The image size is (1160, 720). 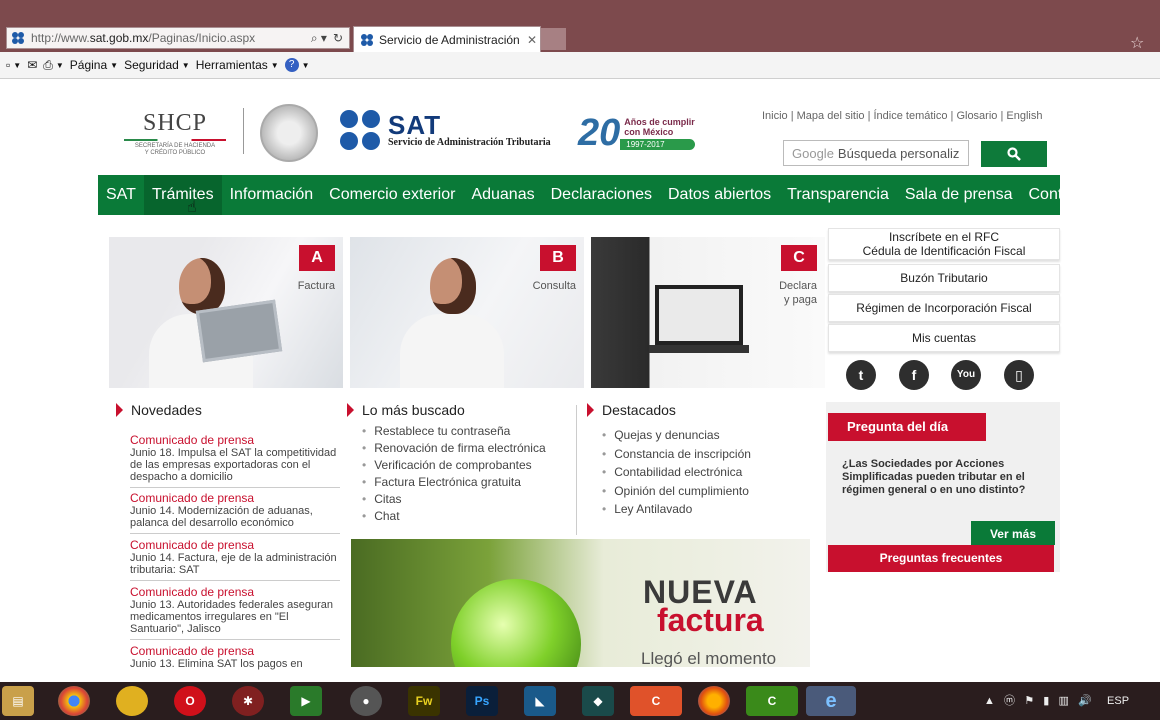 What do you see at coordinates (454, 516) in the screenshot?
I see `list-item: Chat` at bounding box center [454, 516].